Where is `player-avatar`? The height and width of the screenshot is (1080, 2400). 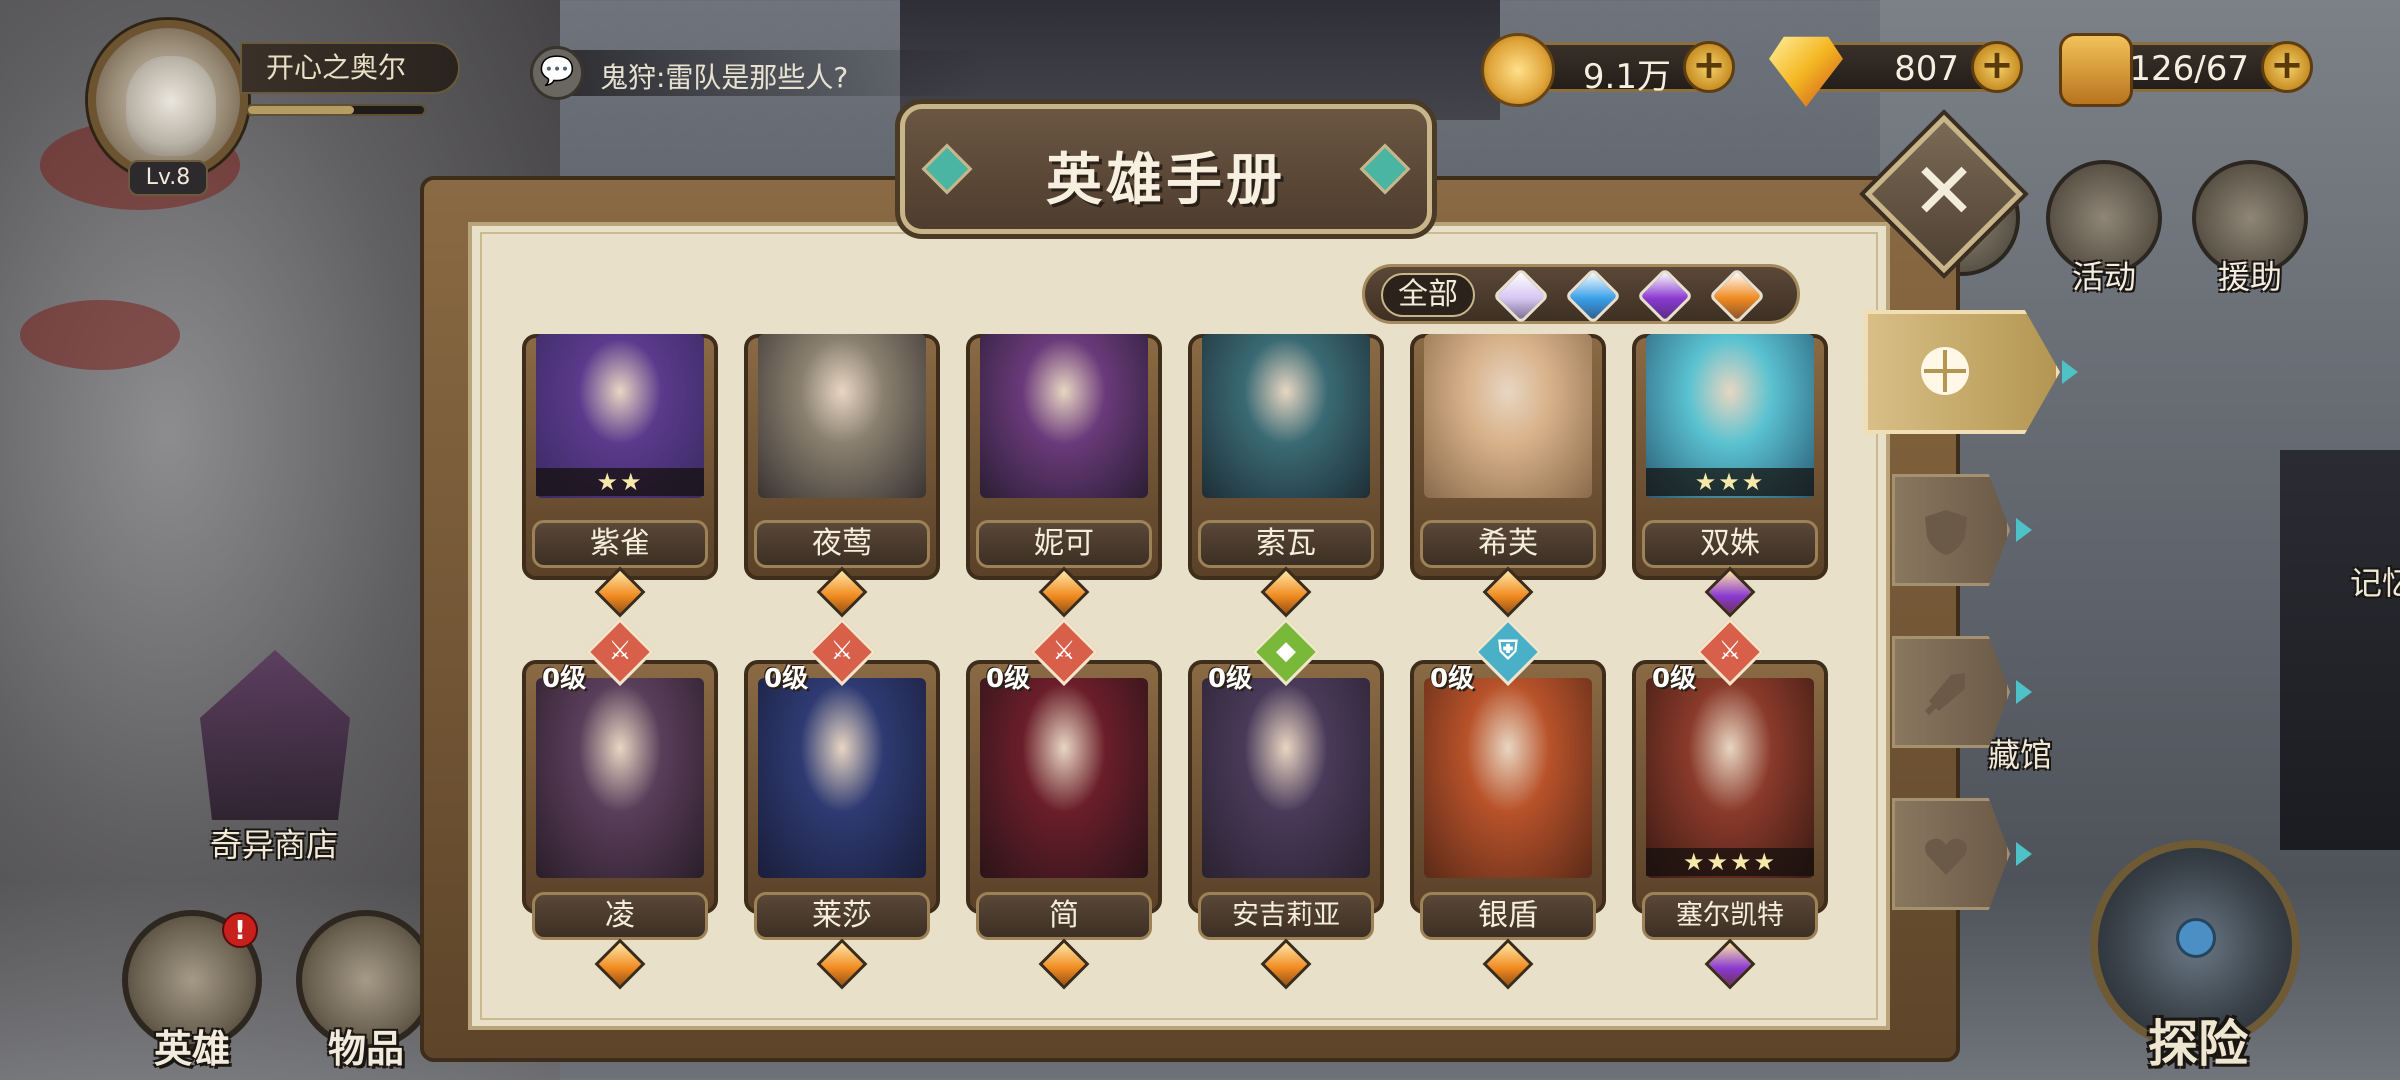
player-avatar is located at coordinates (168, 100).